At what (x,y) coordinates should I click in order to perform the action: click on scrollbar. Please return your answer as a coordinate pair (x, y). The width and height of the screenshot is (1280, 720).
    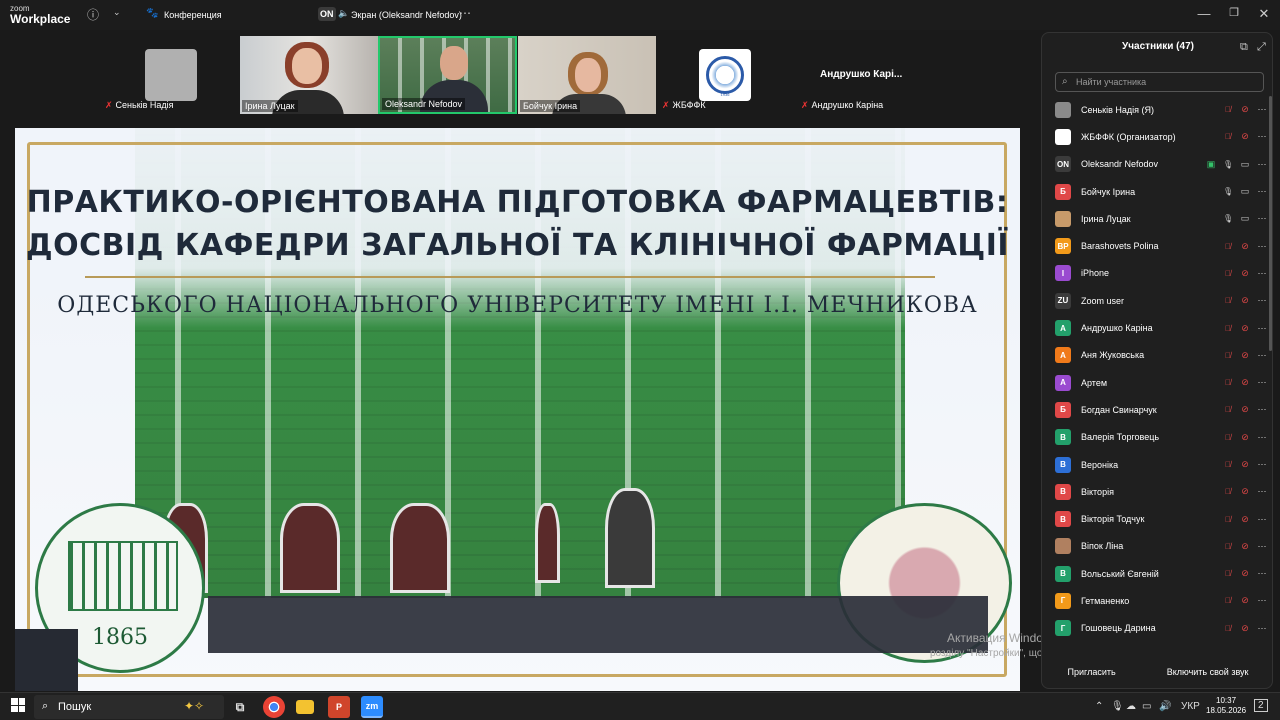
    Looking at the image, I should click on (1270, 223).